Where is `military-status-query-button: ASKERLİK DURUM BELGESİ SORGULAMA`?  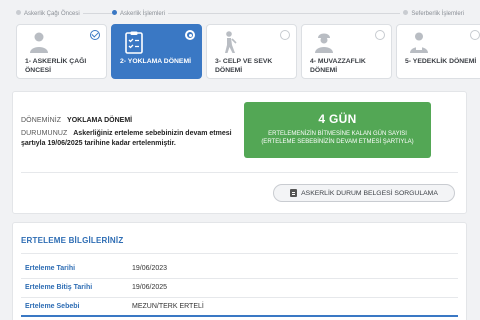 military-status-query-button: ASKERLİK DURUM BELGESİ SORGULAMA is located at coordinates (364, 193).